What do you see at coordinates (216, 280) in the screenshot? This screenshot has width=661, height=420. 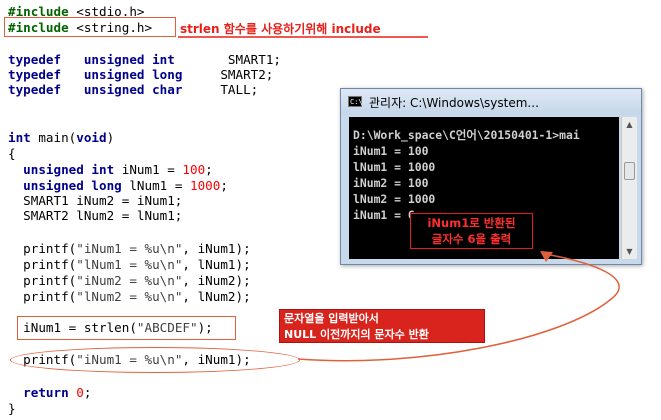 I see `code-token: , iNum2);` at bounding box center [216, 280].